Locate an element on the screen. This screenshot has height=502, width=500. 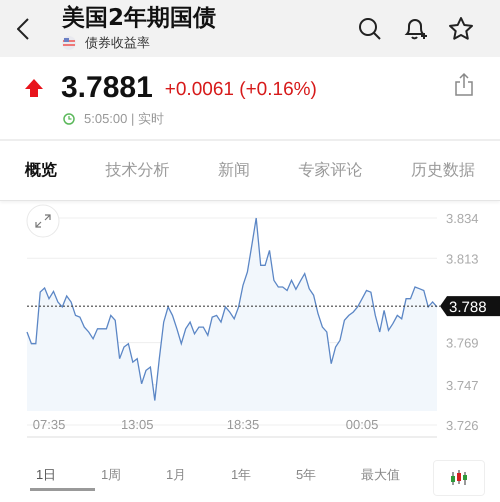
x-axis-label: 18:35 is located at coordinates (243, 424).